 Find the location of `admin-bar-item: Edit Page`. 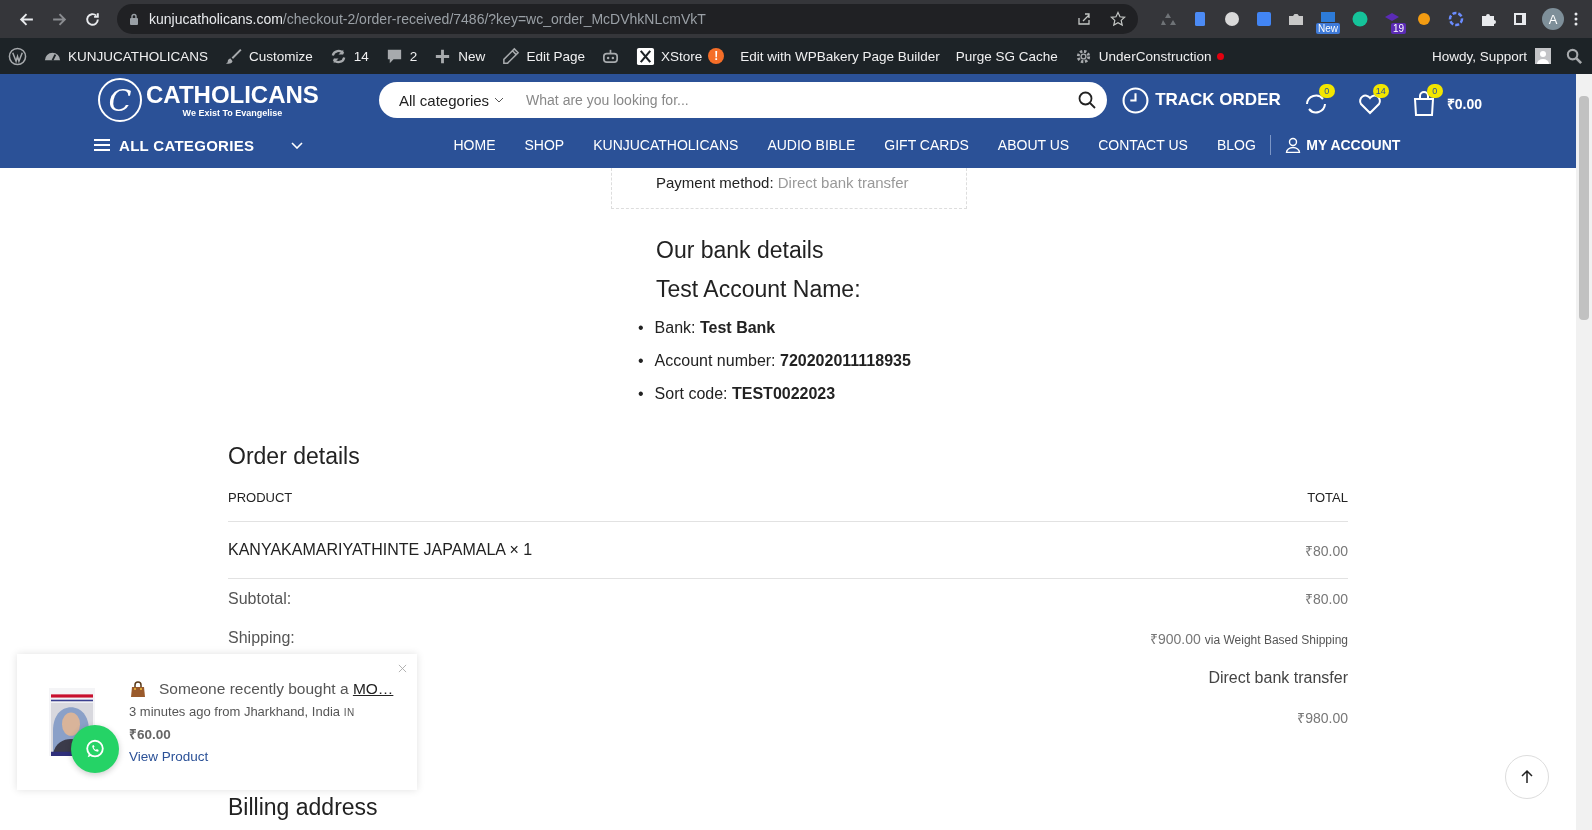

admin-bar-item: Edit Page is located at coordinates (543, 56).